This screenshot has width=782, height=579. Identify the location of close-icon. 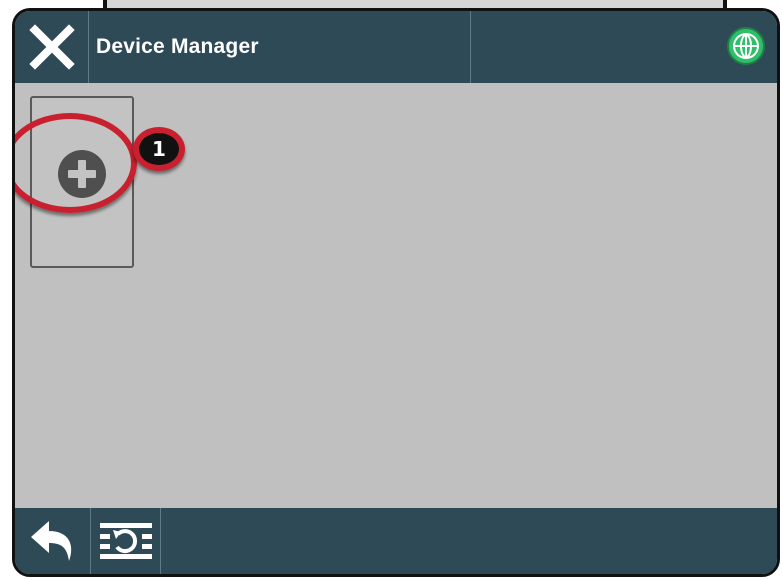
(51, 47).